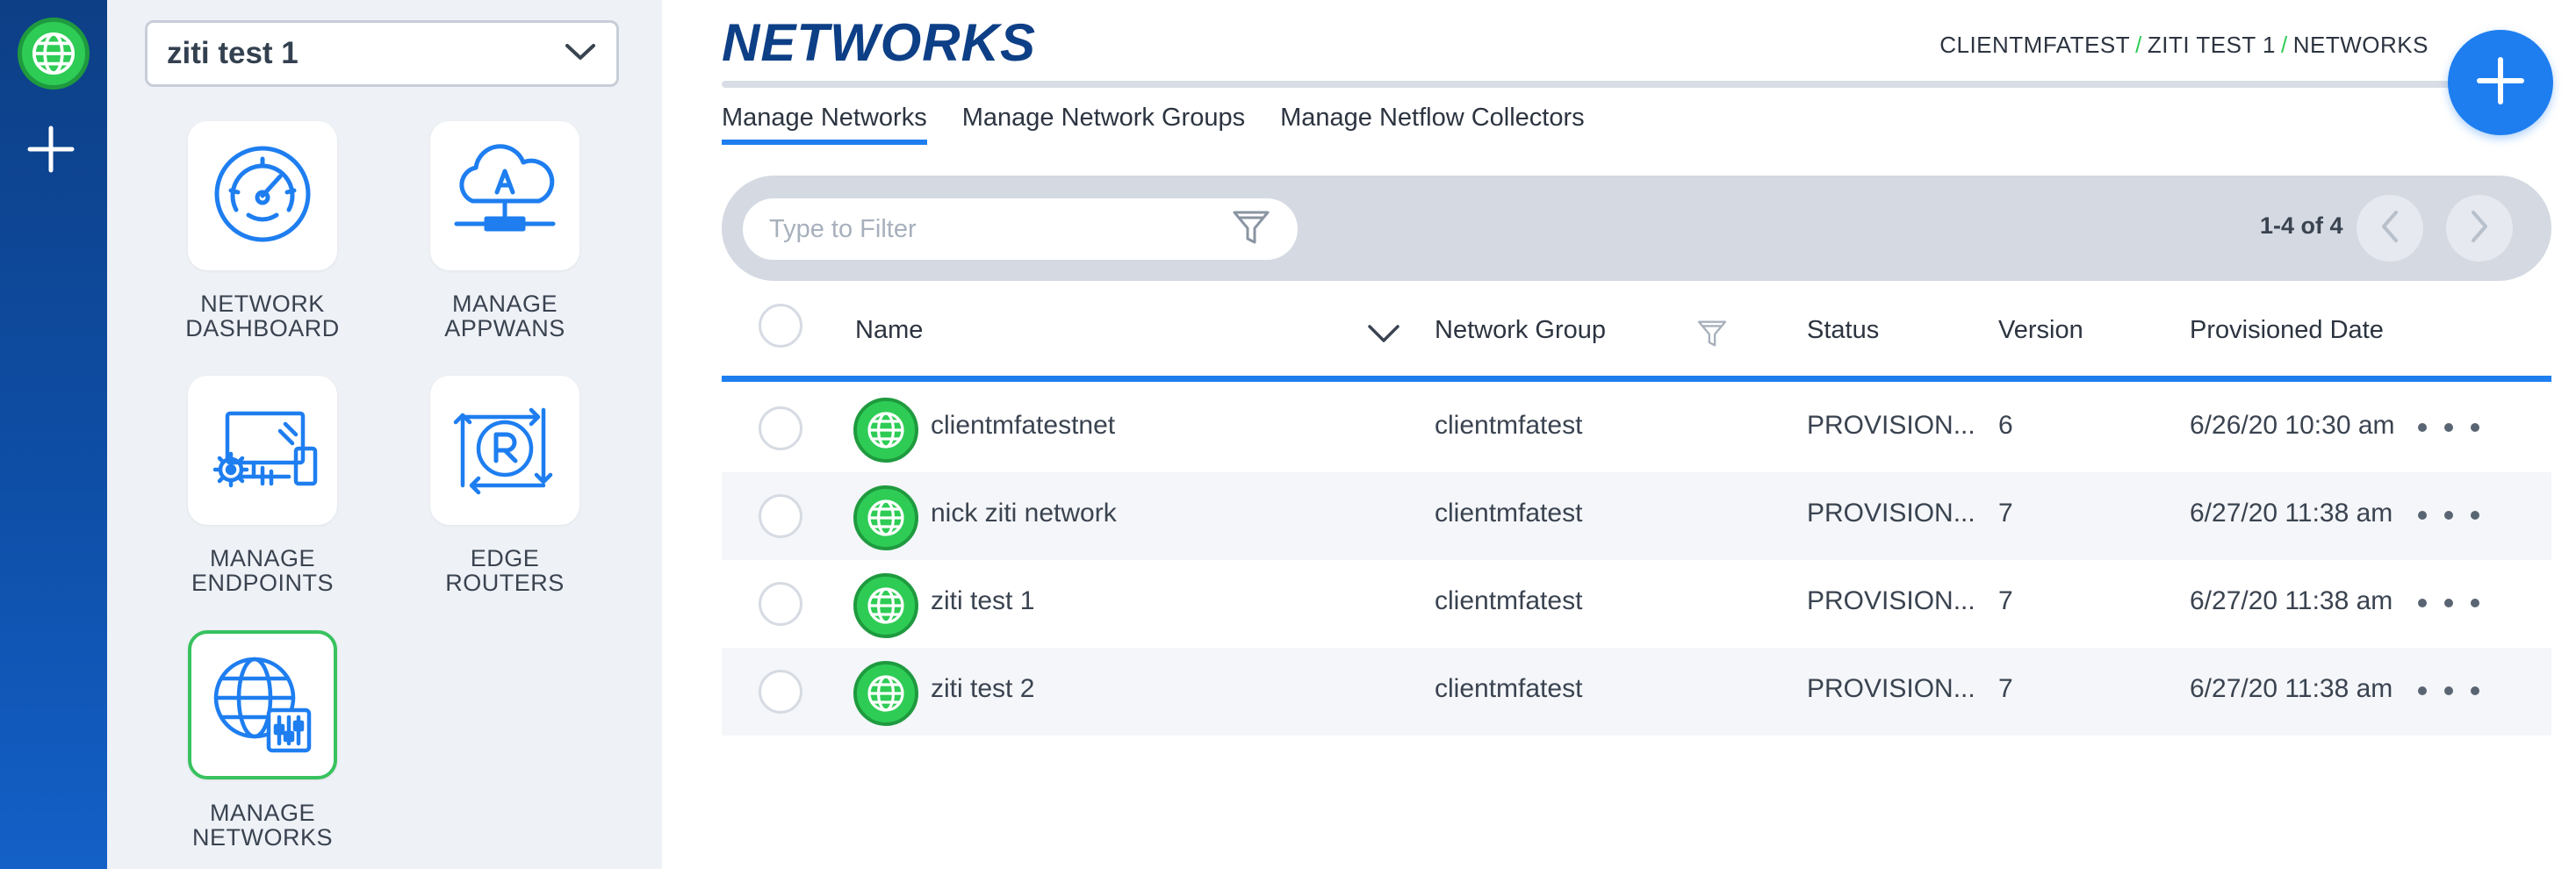 The image size is (2576, 869). What do you see at coordinates (2005, 425) in the screenshot?
I see `row-version: 6` at bounding box center [2005, 425].